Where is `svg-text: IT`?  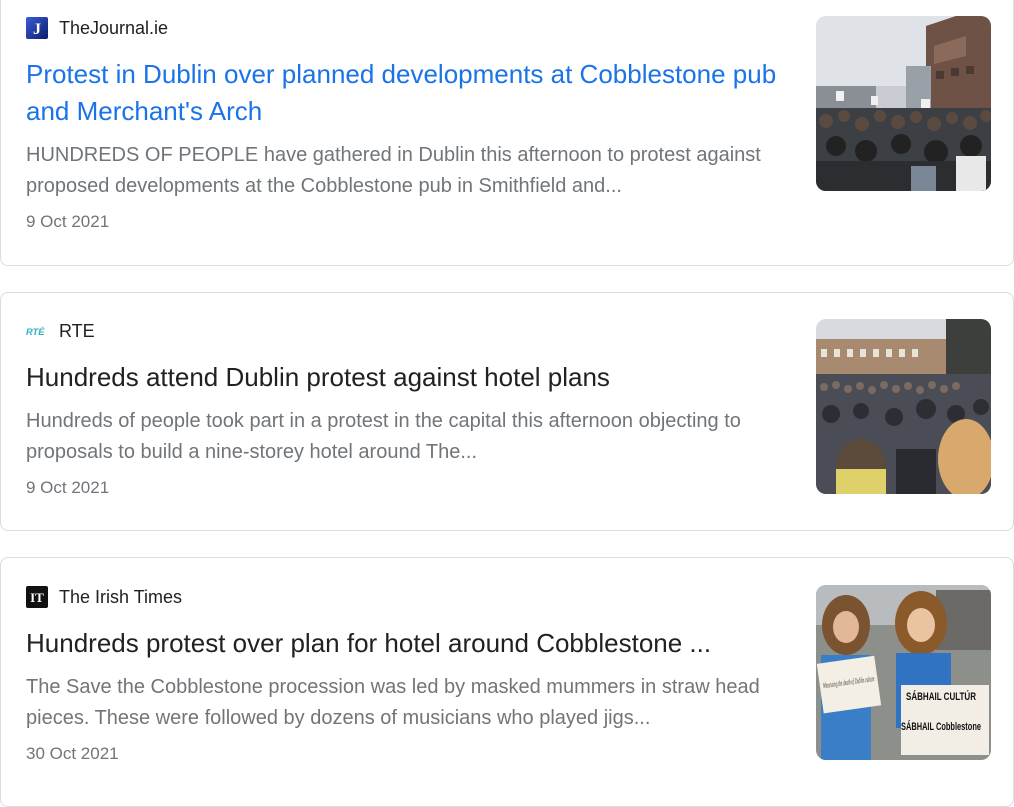
svg-text: IT is located at coordinates (37, 597).